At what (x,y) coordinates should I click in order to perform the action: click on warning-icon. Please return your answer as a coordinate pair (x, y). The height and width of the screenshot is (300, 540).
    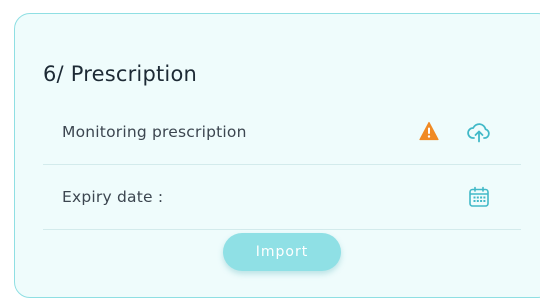
    Looking at the image, I should click on (429, 131).